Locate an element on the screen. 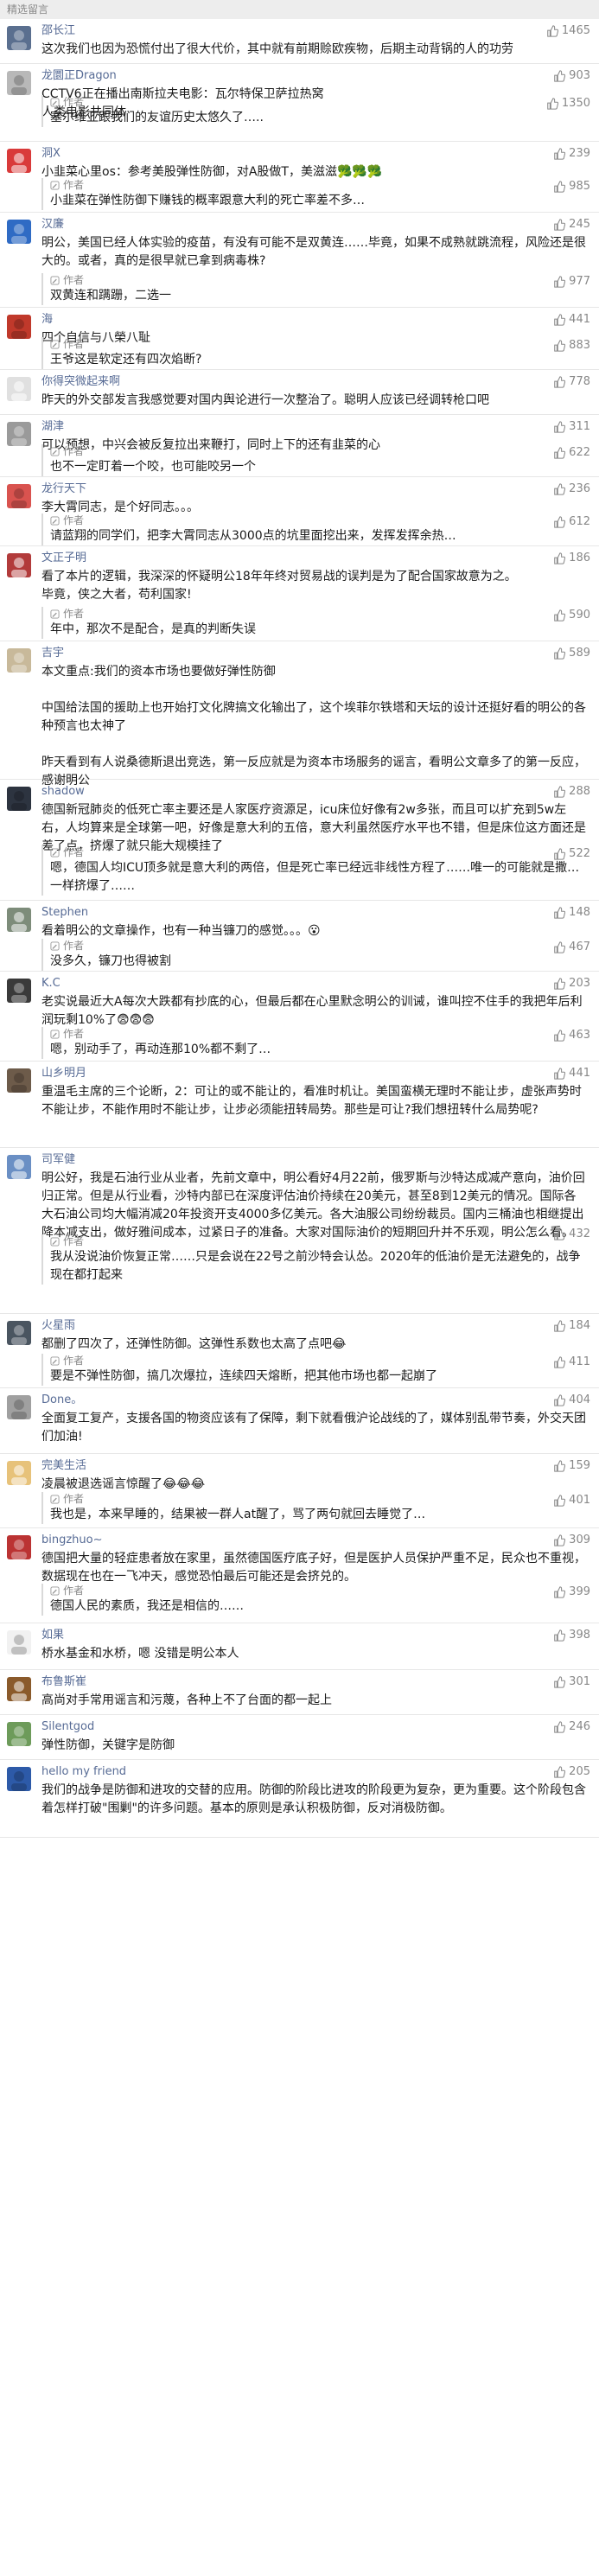 The height and width of the screenshot is (2576, 599). reply-like-button: 467 is located at coordinates (571, 947).